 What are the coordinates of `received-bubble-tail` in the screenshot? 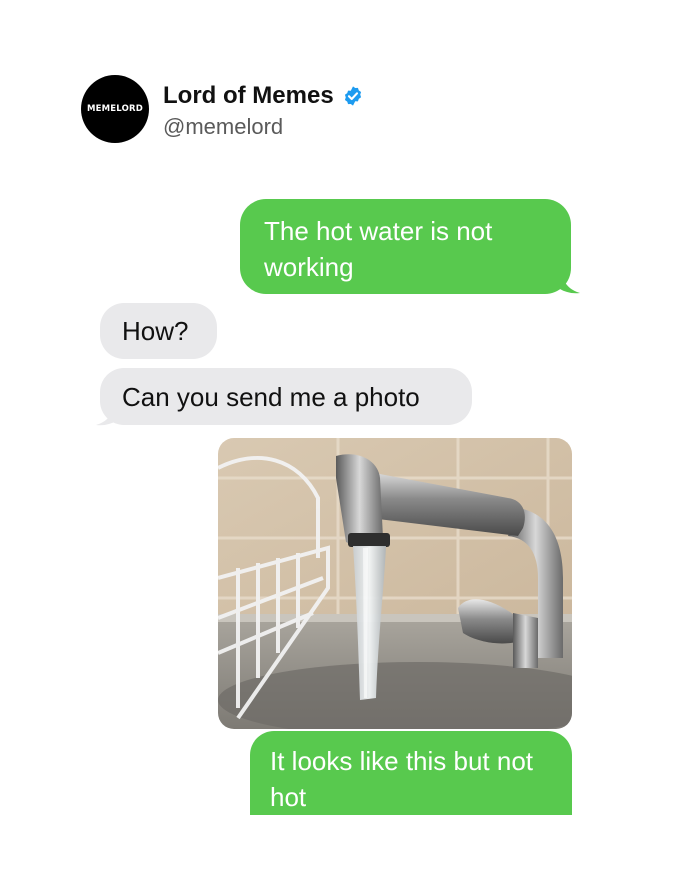 It's located at (106, 415).